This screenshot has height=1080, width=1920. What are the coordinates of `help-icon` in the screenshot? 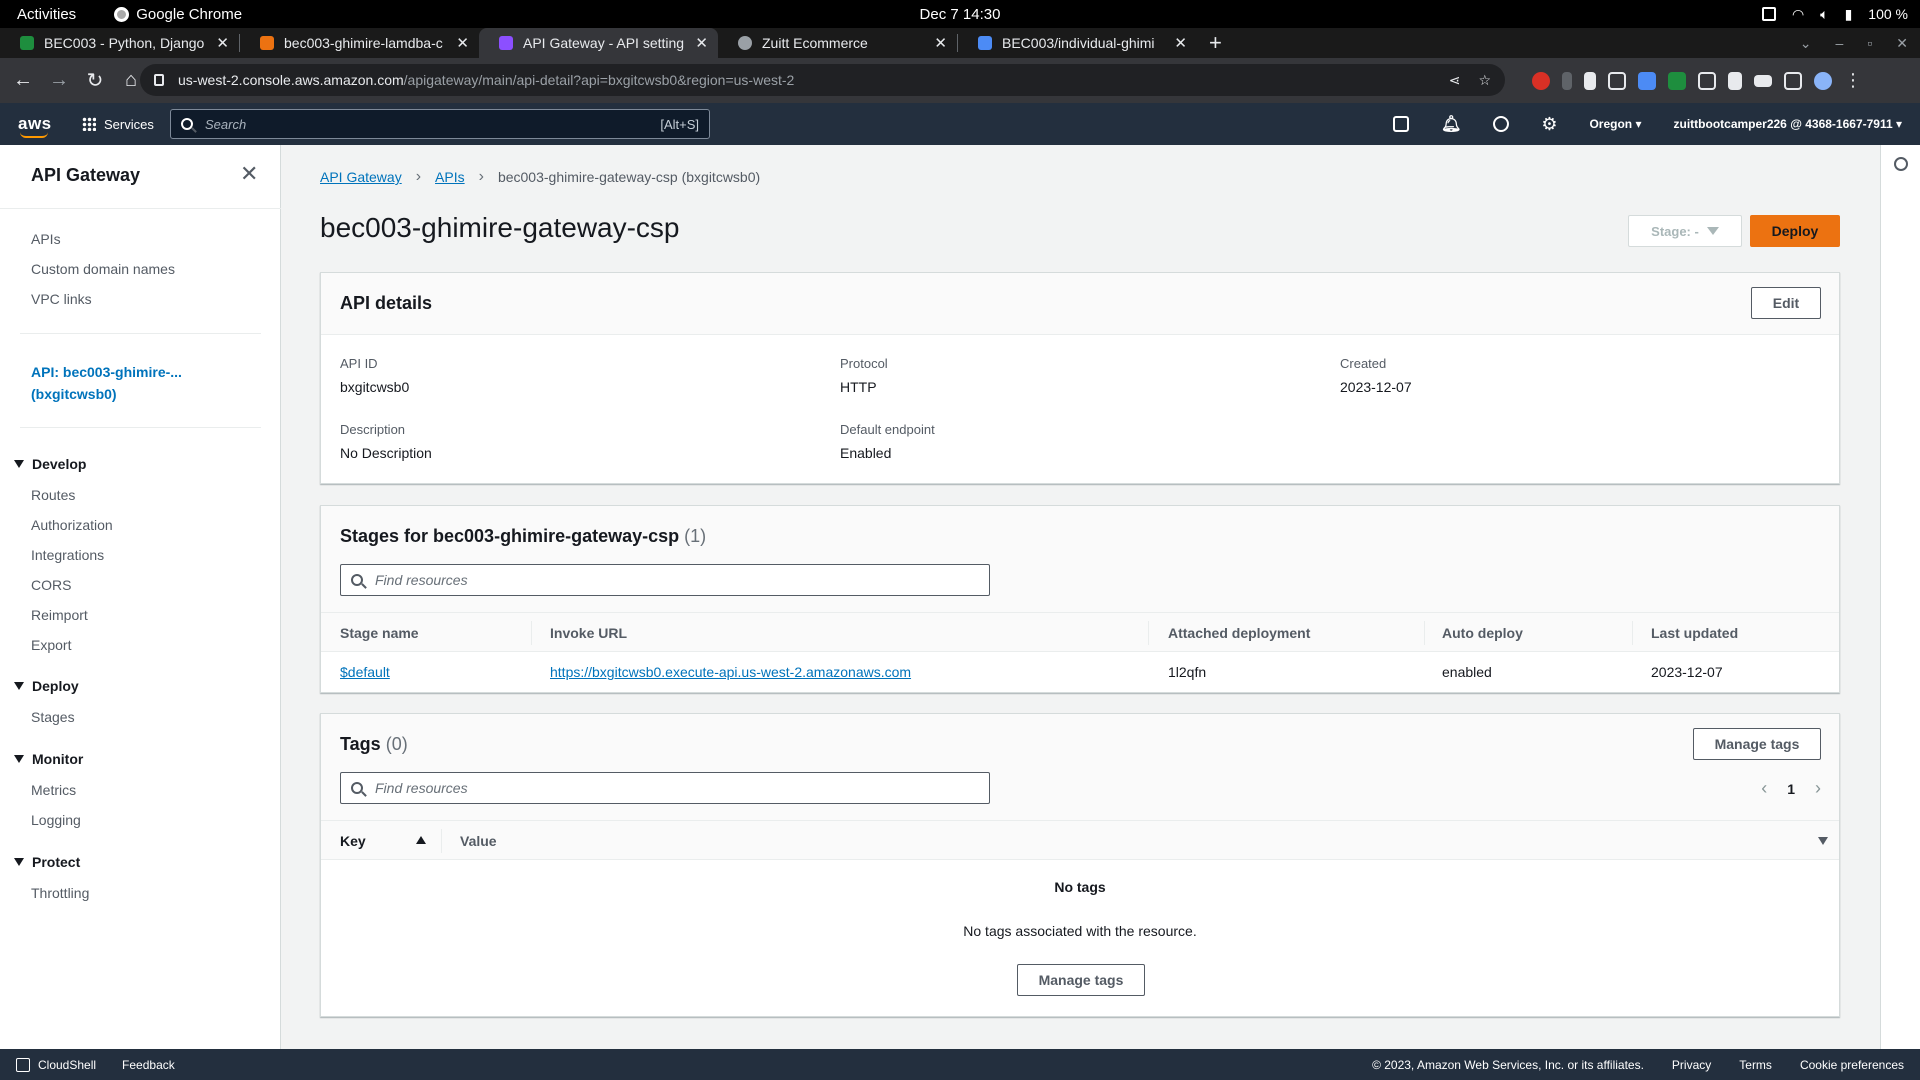 It's located at (1501, 124).